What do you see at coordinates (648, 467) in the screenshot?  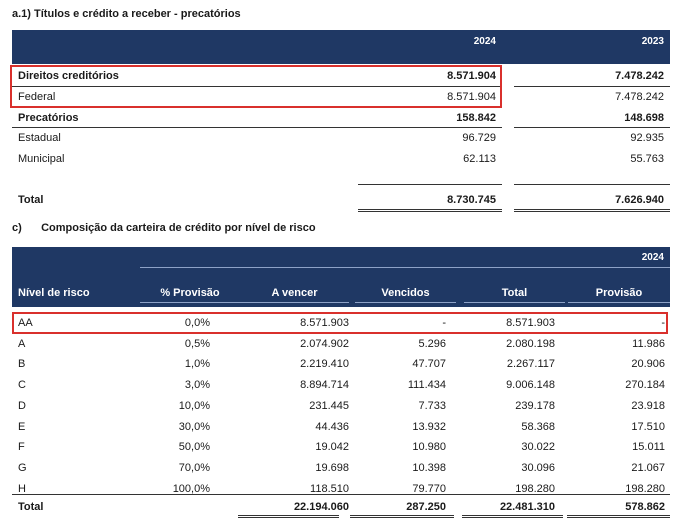 I see `table-cell: 21.067` at bounding box center [648, 467].